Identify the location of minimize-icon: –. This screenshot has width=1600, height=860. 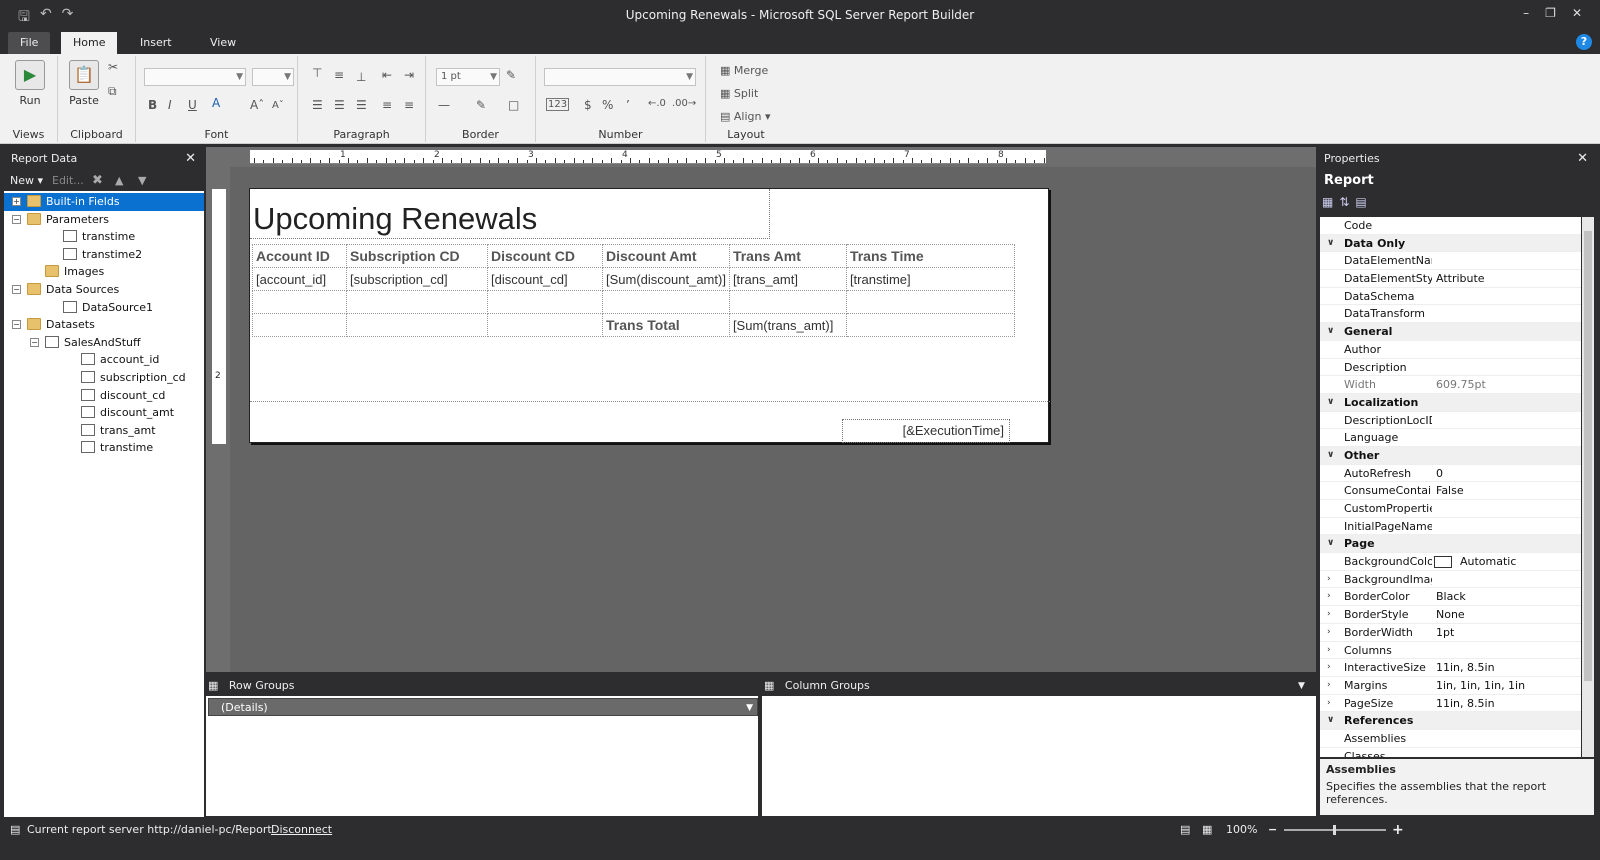
(1526, 13).